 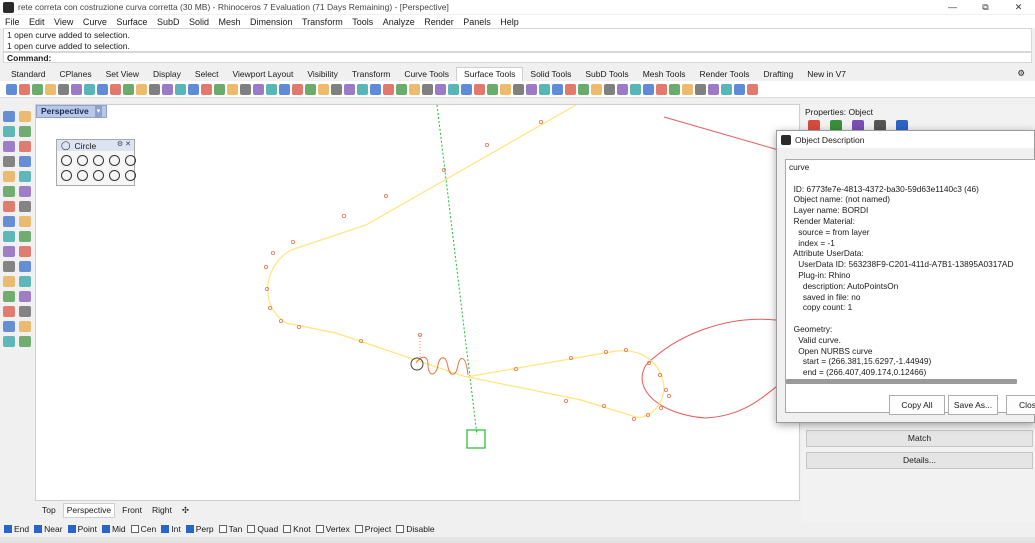 What do you see at coordinates (49, 510) in the screenshot?
I see `viewport-tab-top: Top` at bounding box center [49, 510].